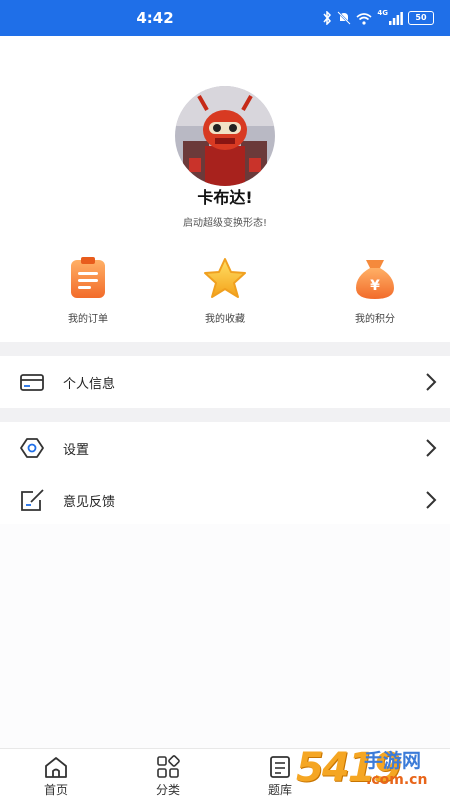 Image resolution: width=450 pixels, height=800 pixels. What do you see at coordinates (396, 18) in the screenshot?
I see `signal-icon` at bounding box center [396, 18].